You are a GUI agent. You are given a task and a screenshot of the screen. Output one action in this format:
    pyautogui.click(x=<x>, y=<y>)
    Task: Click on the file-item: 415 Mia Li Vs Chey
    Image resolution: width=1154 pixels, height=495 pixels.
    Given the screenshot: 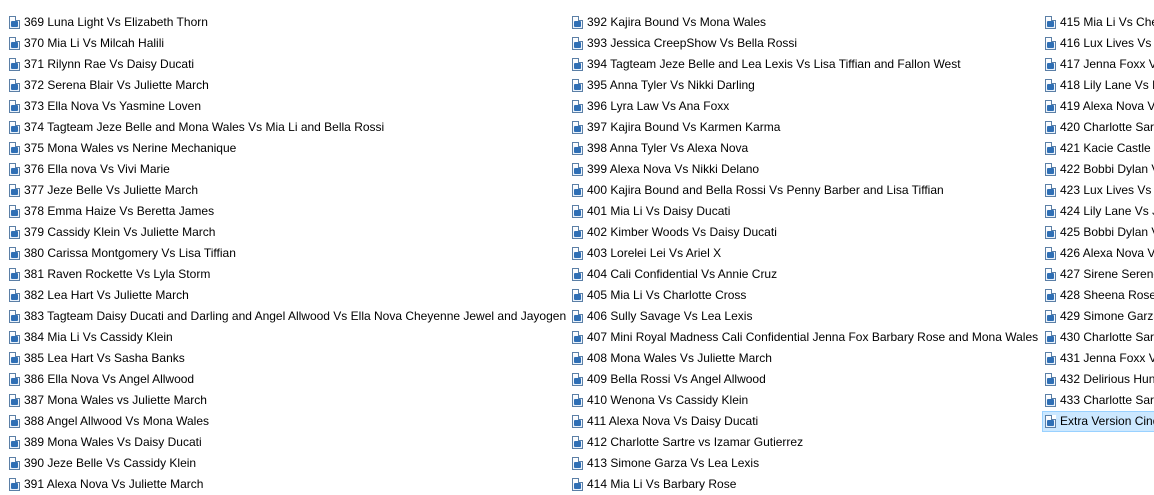 What is the action you would take?
    pyautogui.click(x=1098, y=22)
    